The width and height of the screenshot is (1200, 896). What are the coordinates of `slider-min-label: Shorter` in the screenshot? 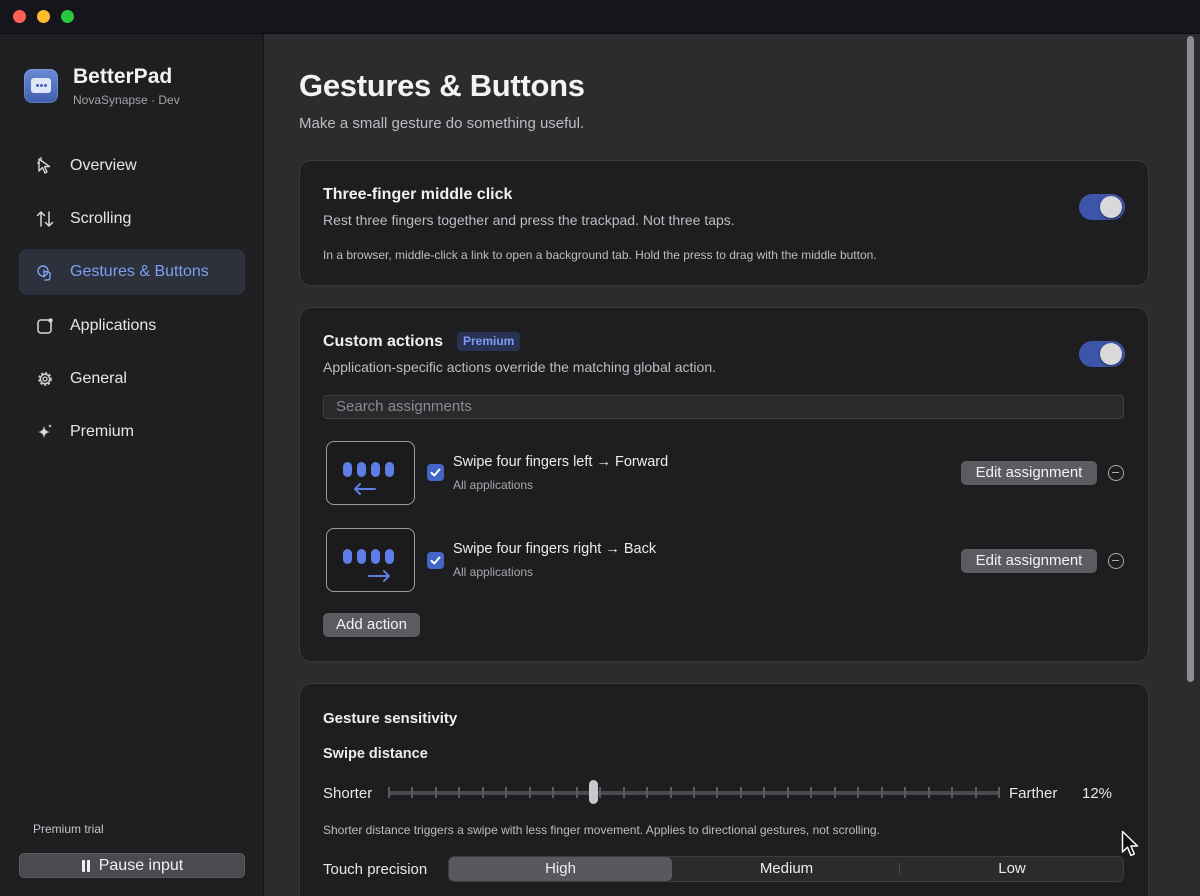 It's located at (348, 793).